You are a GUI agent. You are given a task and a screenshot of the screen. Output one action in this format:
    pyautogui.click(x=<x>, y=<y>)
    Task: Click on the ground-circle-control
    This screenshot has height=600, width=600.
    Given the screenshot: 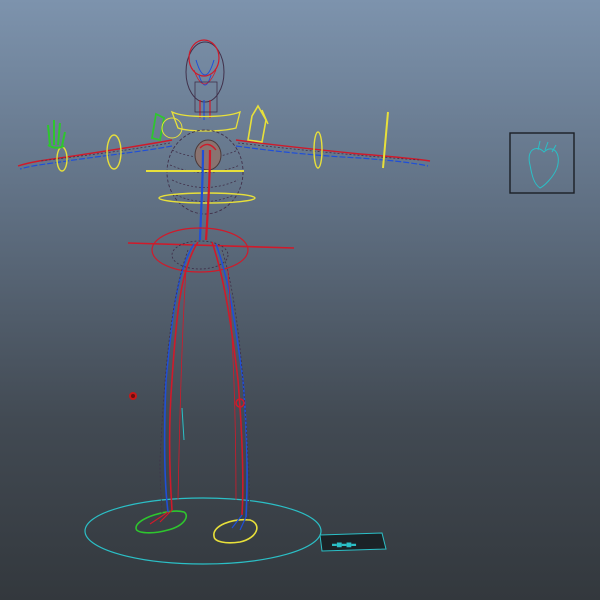 What is the action you would take?
    pyautogui.click(x=203, y=531)
    